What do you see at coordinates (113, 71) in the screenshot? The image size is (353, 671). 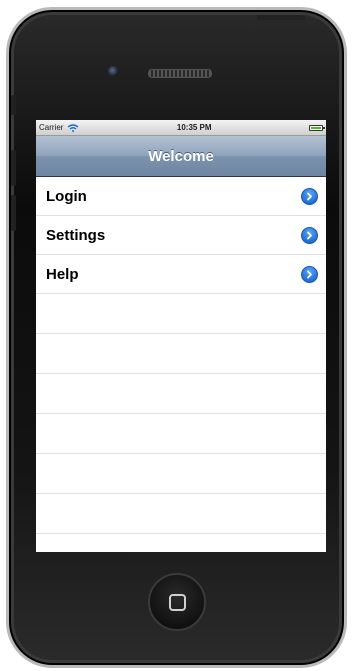 I see `front-camera-icon` at bounding box center [113, 71].